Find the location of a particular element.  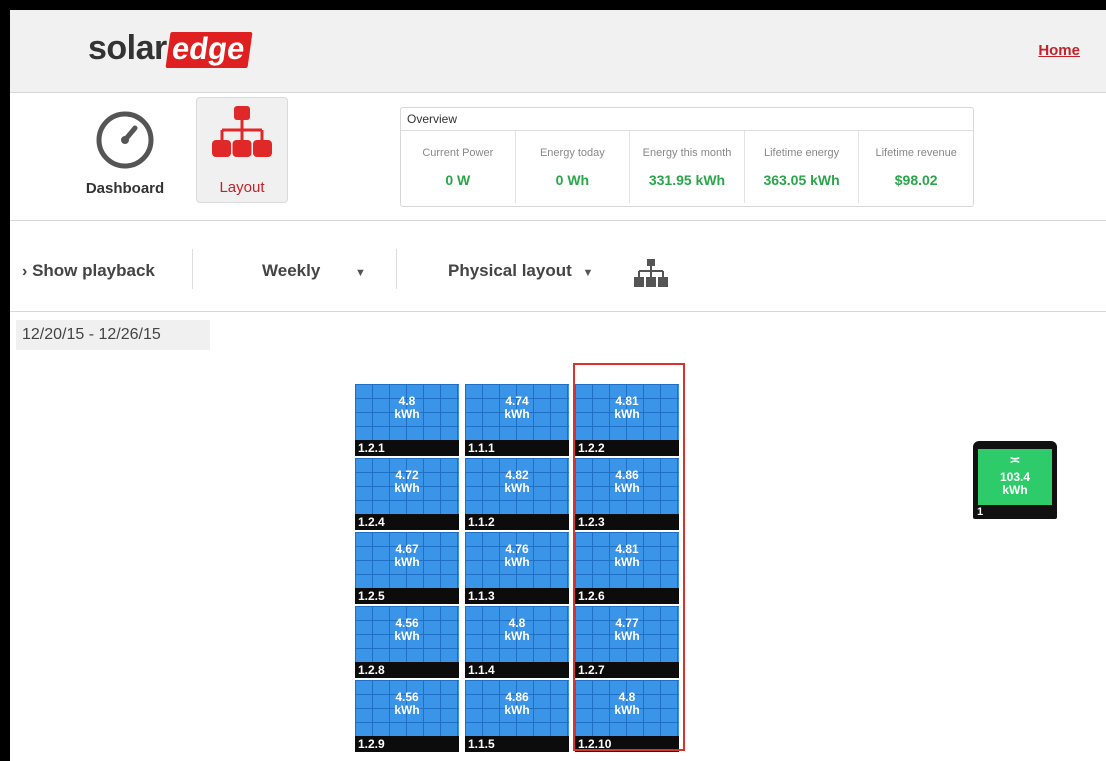

overview-title: Overview is located at coordinates (687, 119).